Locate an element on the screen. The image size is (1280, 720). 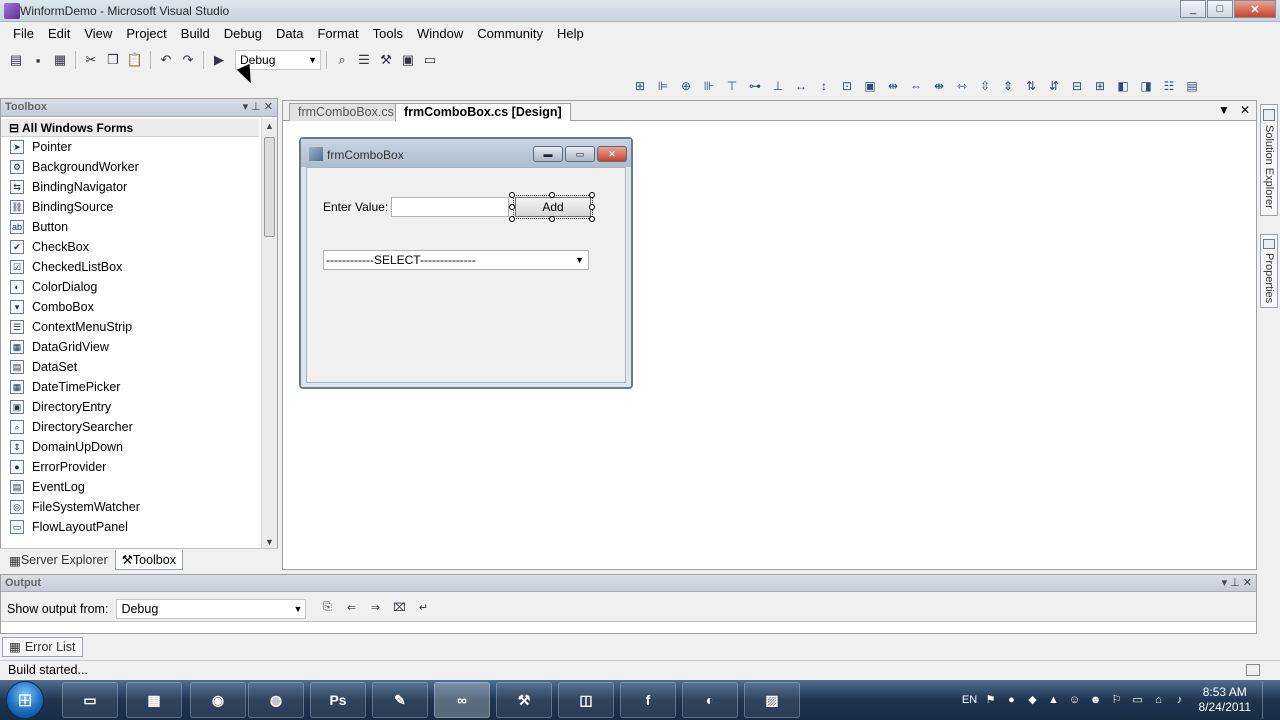
bring-to-front-icon: ◧ is located at coordinates (1123, 86).